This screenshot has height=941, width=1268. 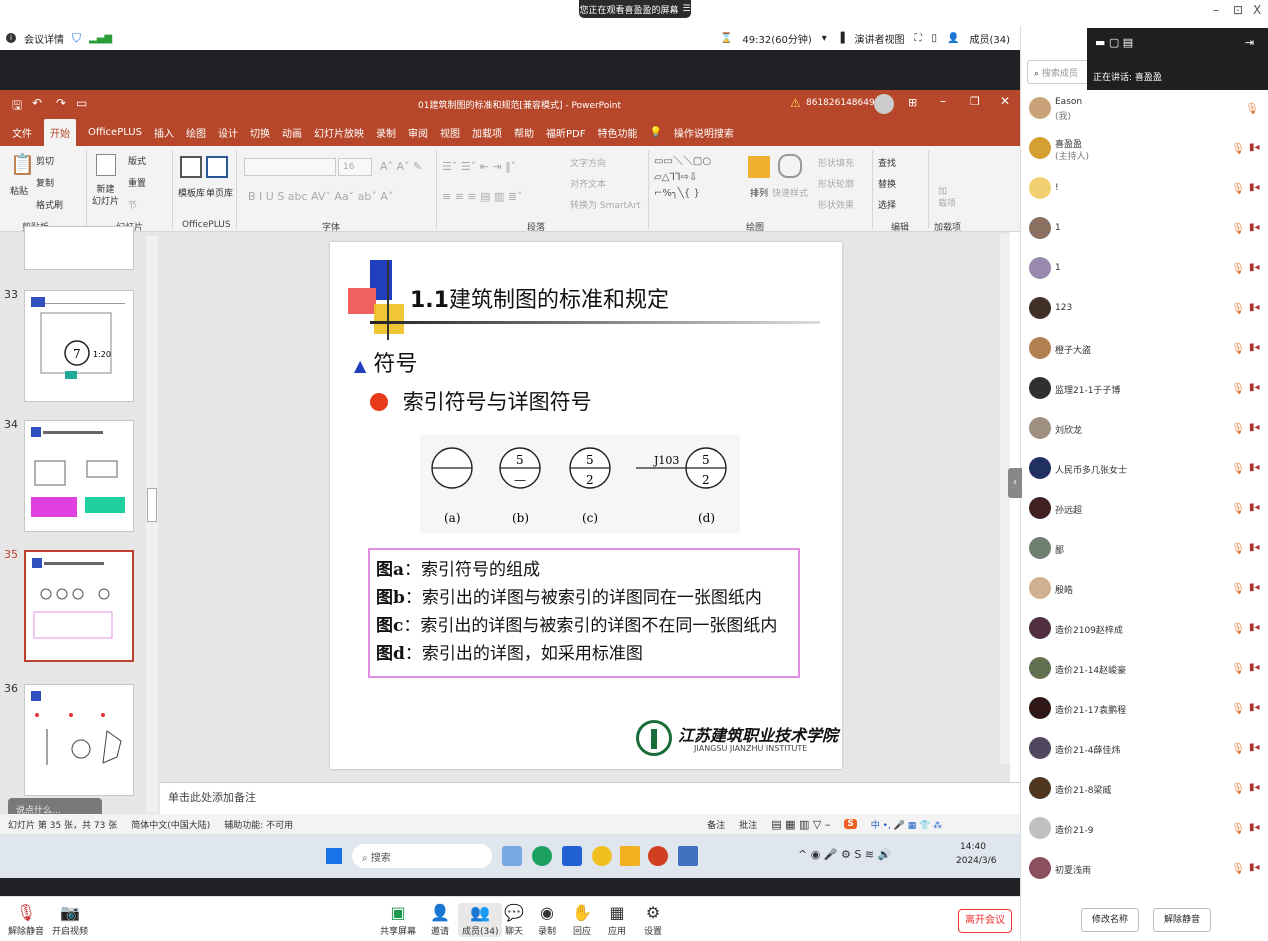 What do you see at coordinates (887, 183) in the screenshot?
I see `replace-button: 替换` at bounding box center [887, 183].